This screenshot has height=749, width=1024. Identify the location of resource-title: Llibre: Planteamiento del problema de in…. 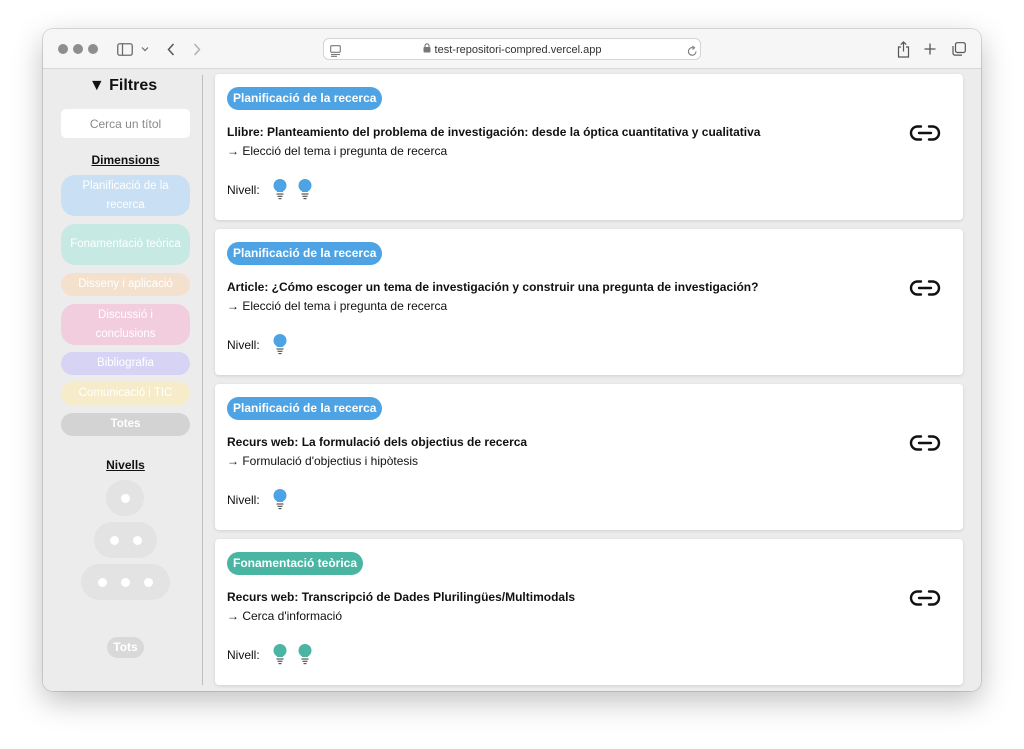
(557, 132).